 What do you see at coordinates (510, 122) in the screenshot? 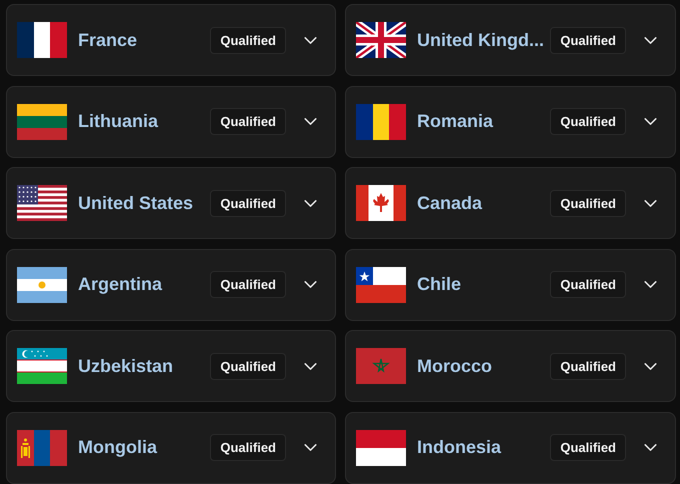
I see `country-card: Romania Qualified` at bounding box center [510, 122].